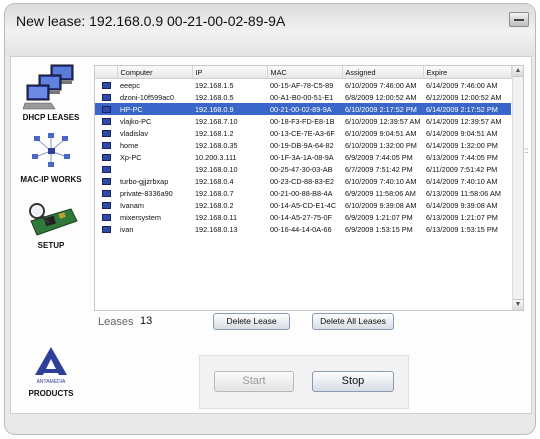 Image resolution: width=540 pixels, height=439 pixels. I want to click on cell-mac: 00-16-44-14-0A-66, so click(301, 229).